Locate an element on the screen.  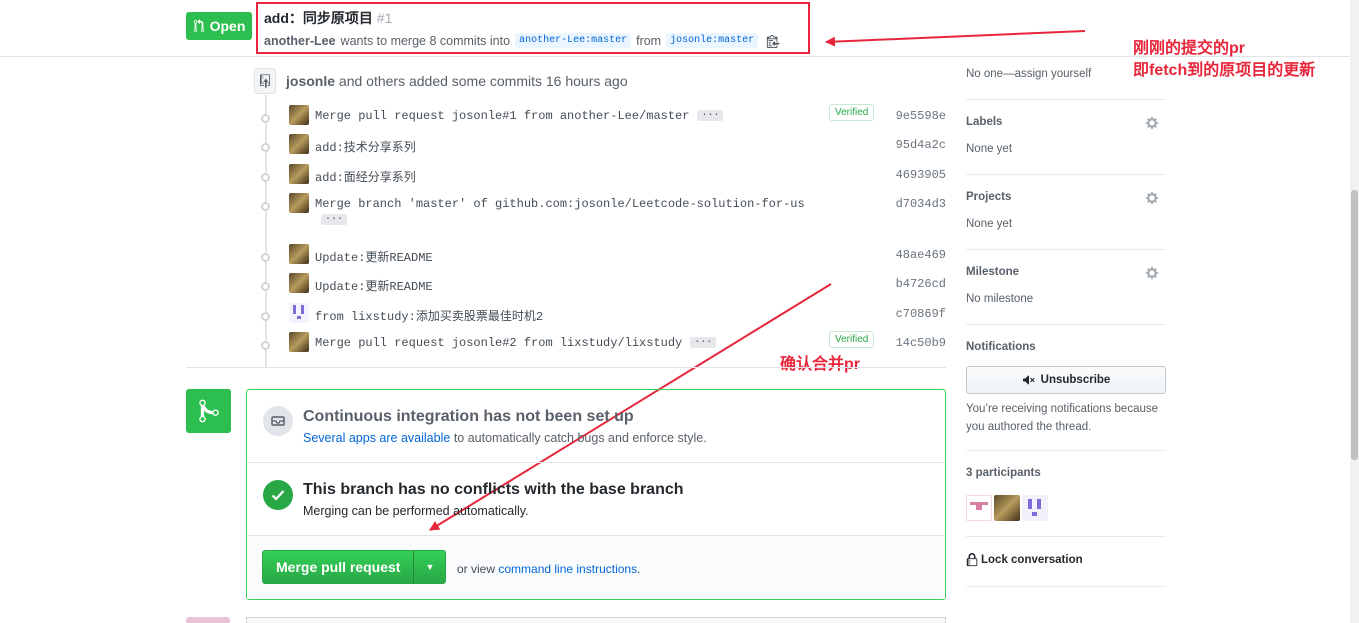
commit-sha: b4726cd is located at coordinates (921, 284).